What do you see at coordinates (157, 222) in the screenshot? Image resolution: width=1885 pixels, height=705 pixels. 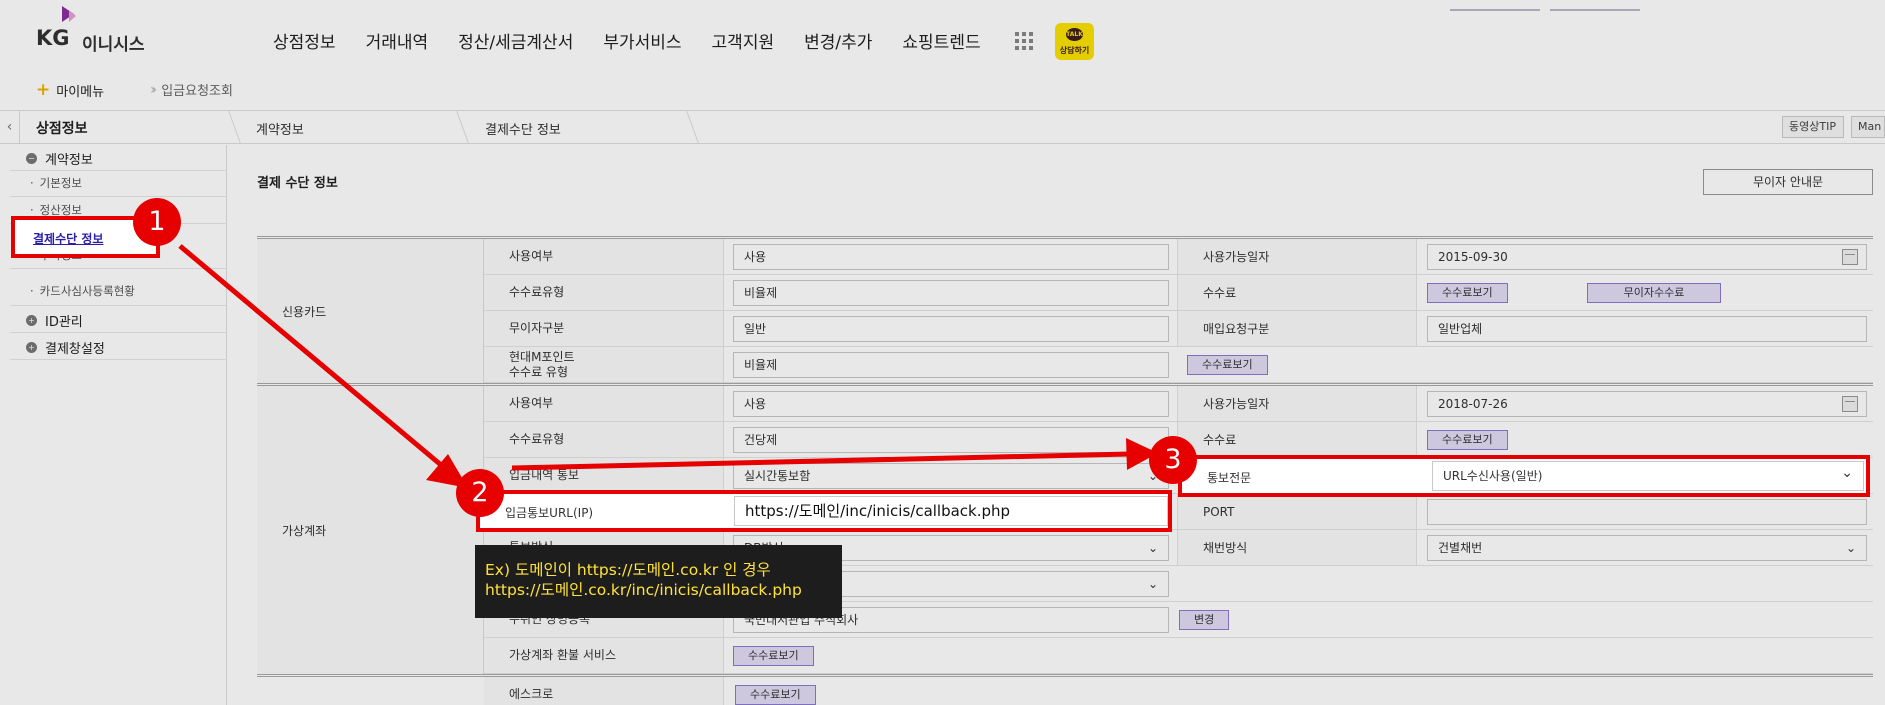 I see `step-badge-1: 1` at bounding box center [157, 222].